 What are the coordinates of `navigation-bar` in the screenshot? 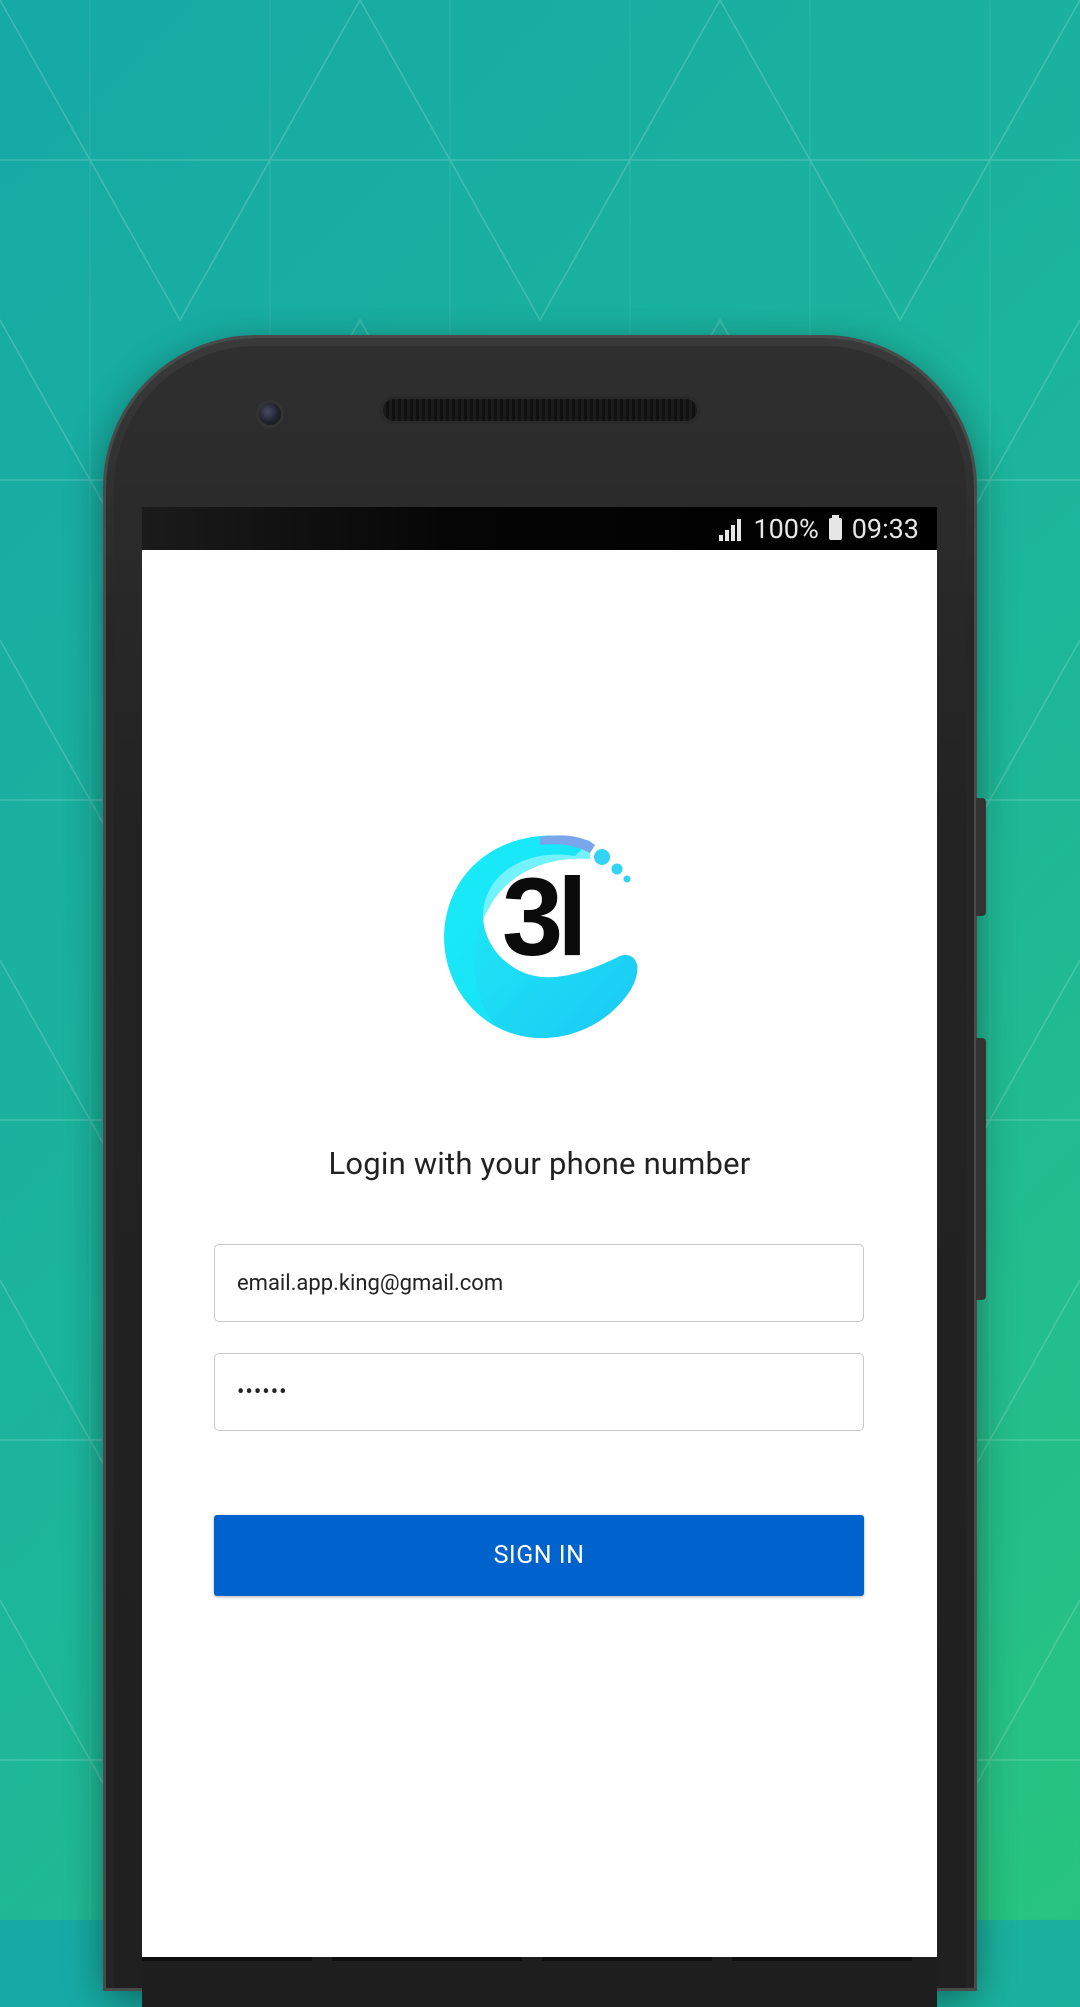 It's located at (539, 1982).